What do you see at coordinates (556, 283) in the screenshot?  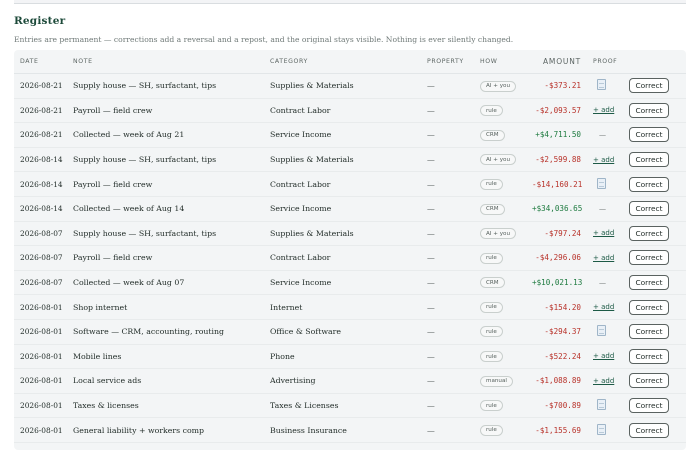 I see `row-amount: +$10,021.13` at bounding box center [556, 283].